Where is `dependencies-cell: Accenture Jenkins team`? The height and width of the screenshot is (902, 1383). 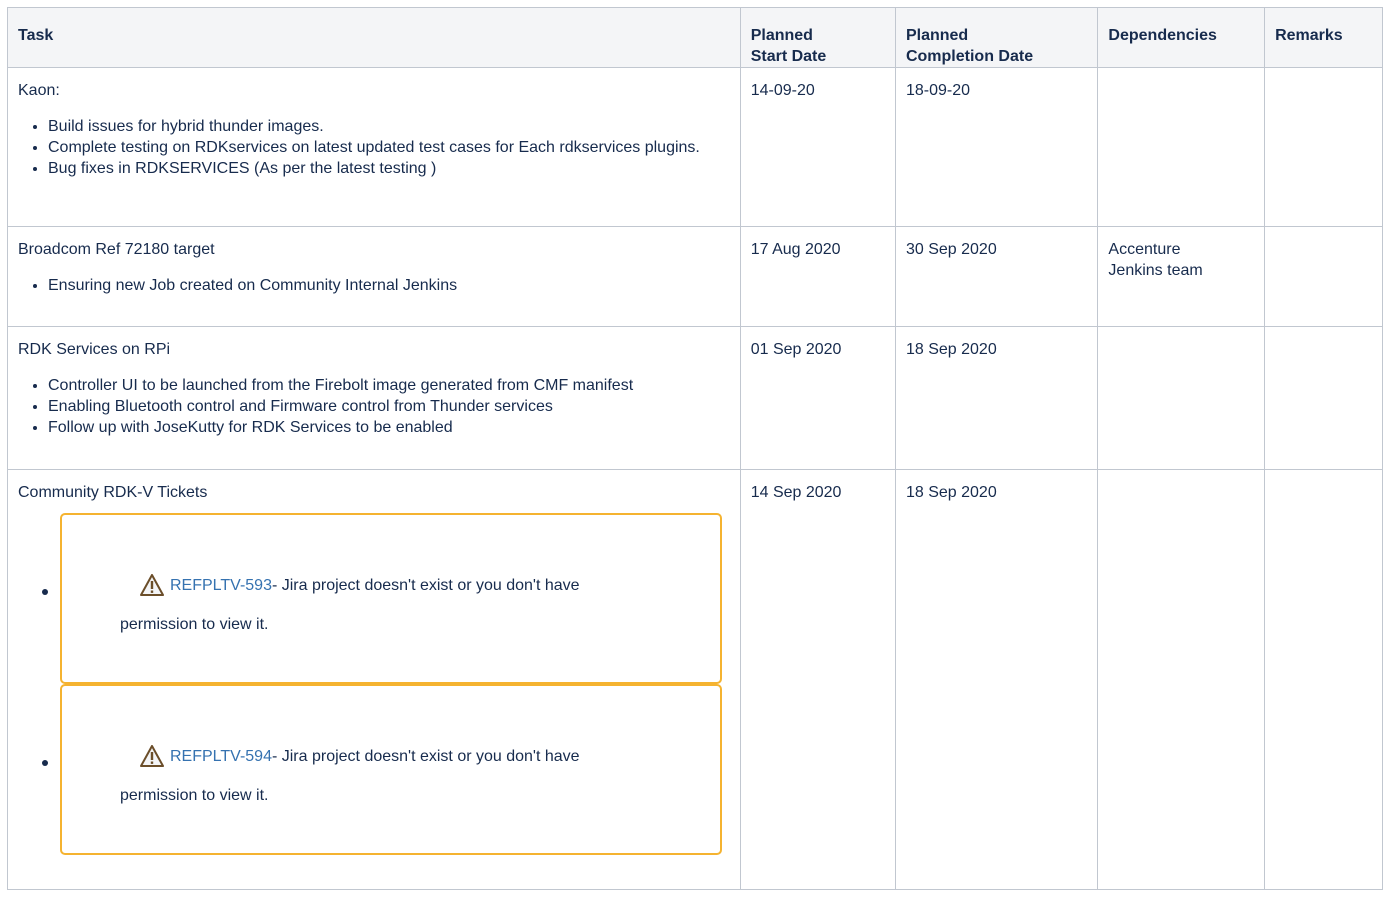
dependencies-cell: Accenture Jenkins team is located at coordinates (1181, 276).